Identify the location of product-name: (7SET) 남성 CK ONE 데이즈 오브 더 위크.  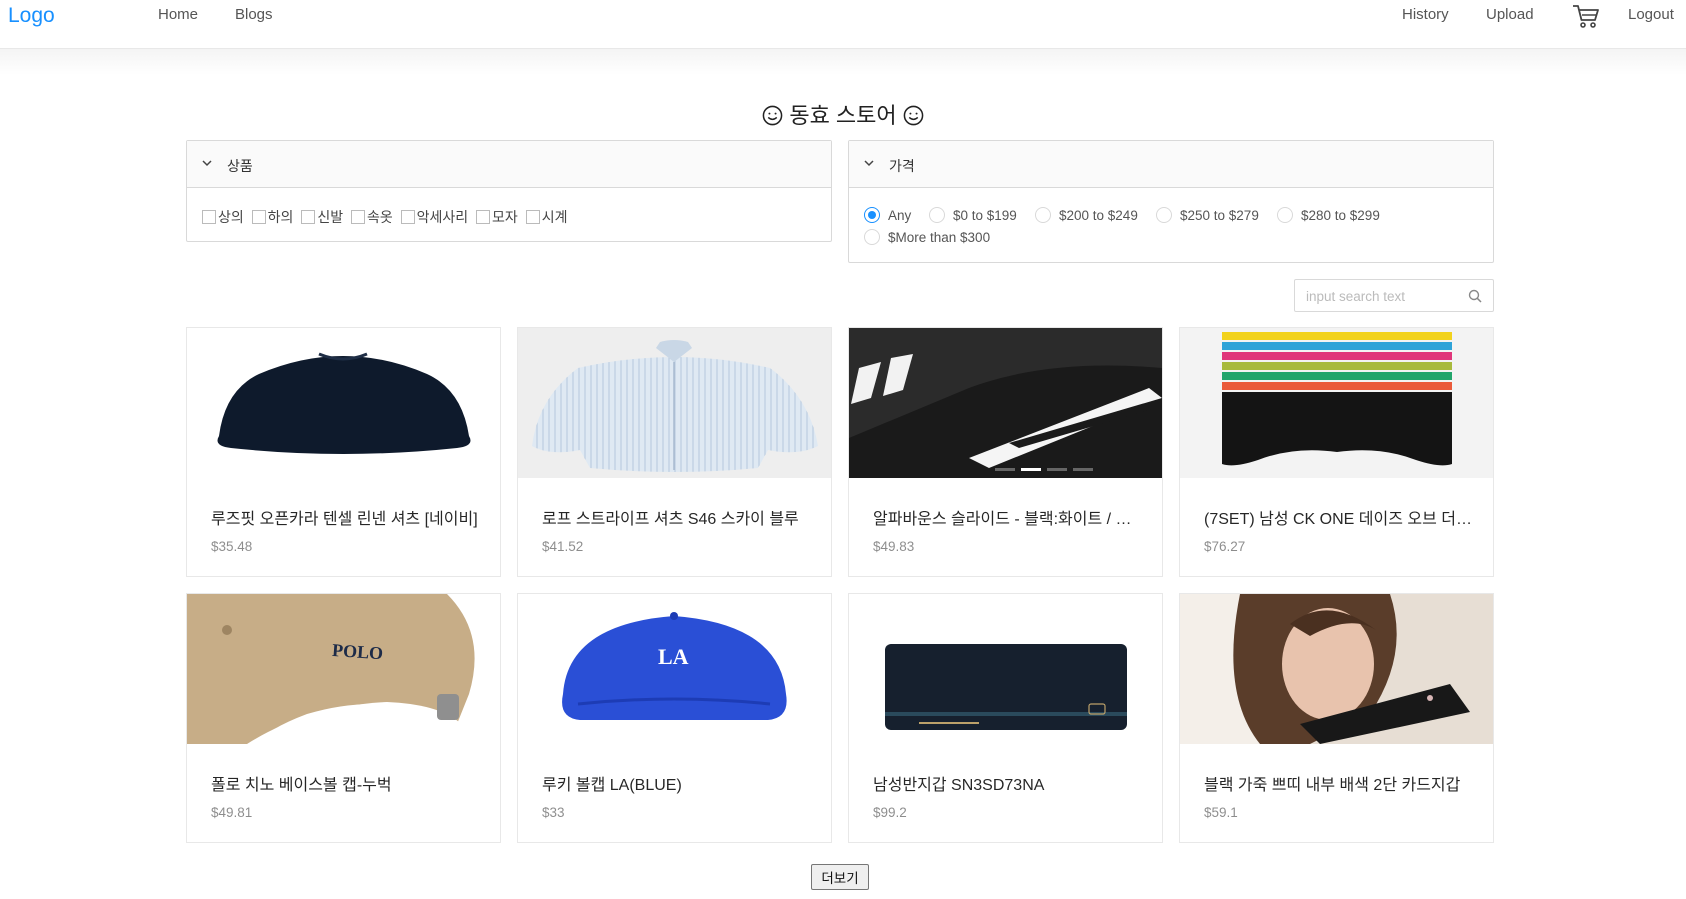
(1339, 519).